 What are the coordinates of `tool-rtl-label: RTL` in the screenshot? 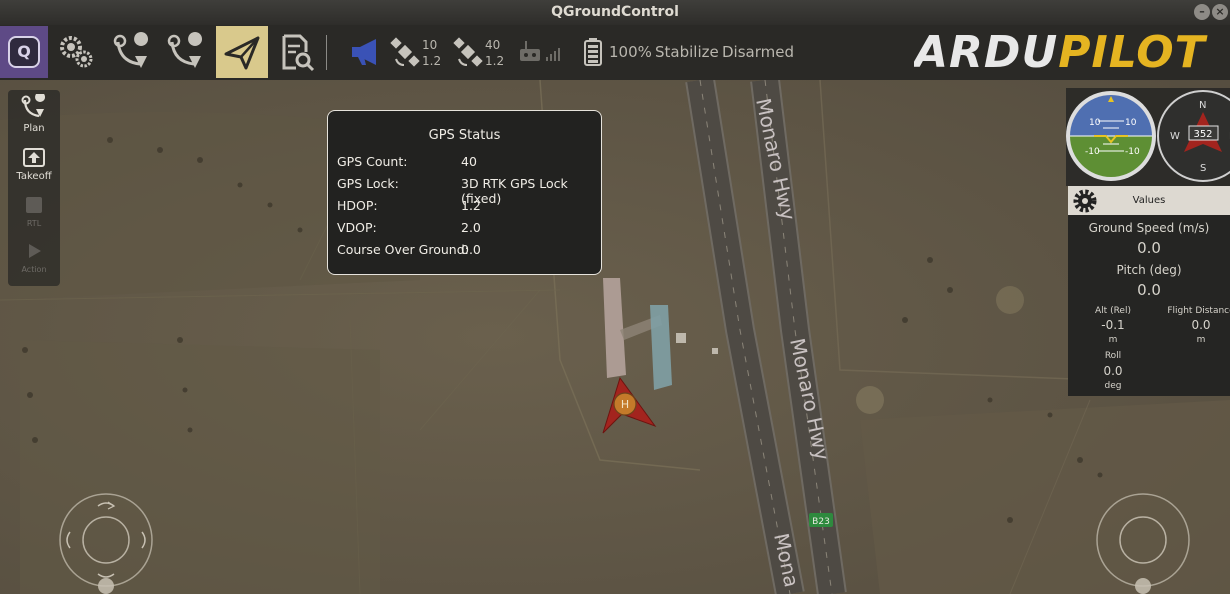 It's located at (34, 223).